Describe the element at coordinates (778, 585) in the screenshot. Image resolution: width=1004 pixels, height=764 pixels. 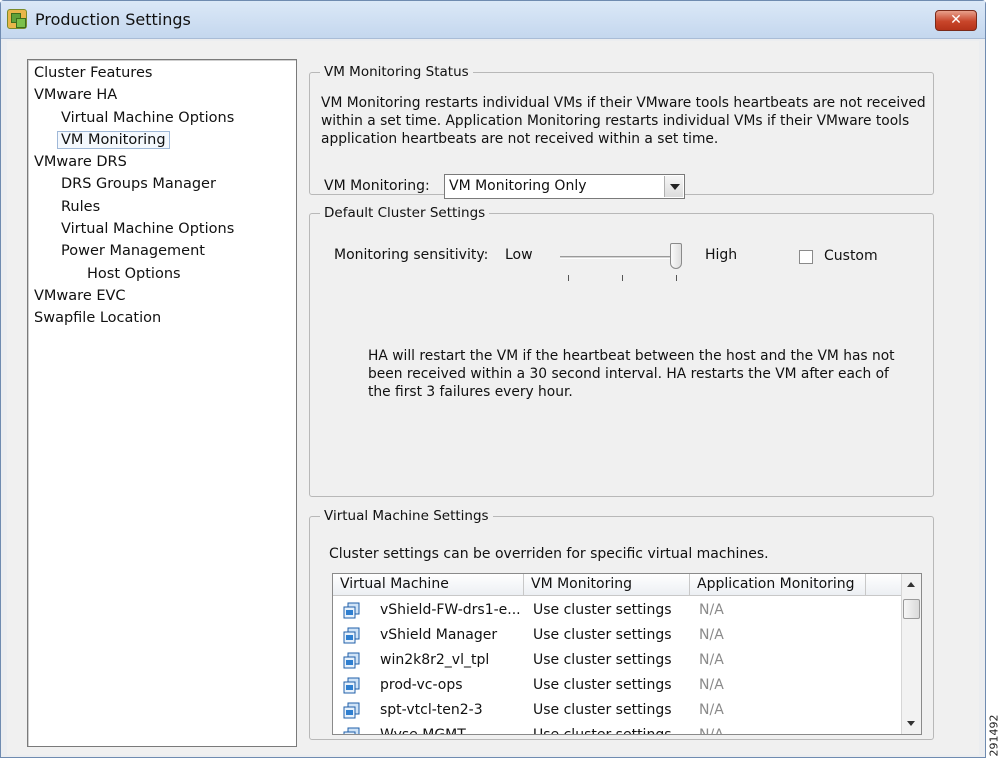
I see `col-header-application-monitoring: Application Monitoring` at that location.